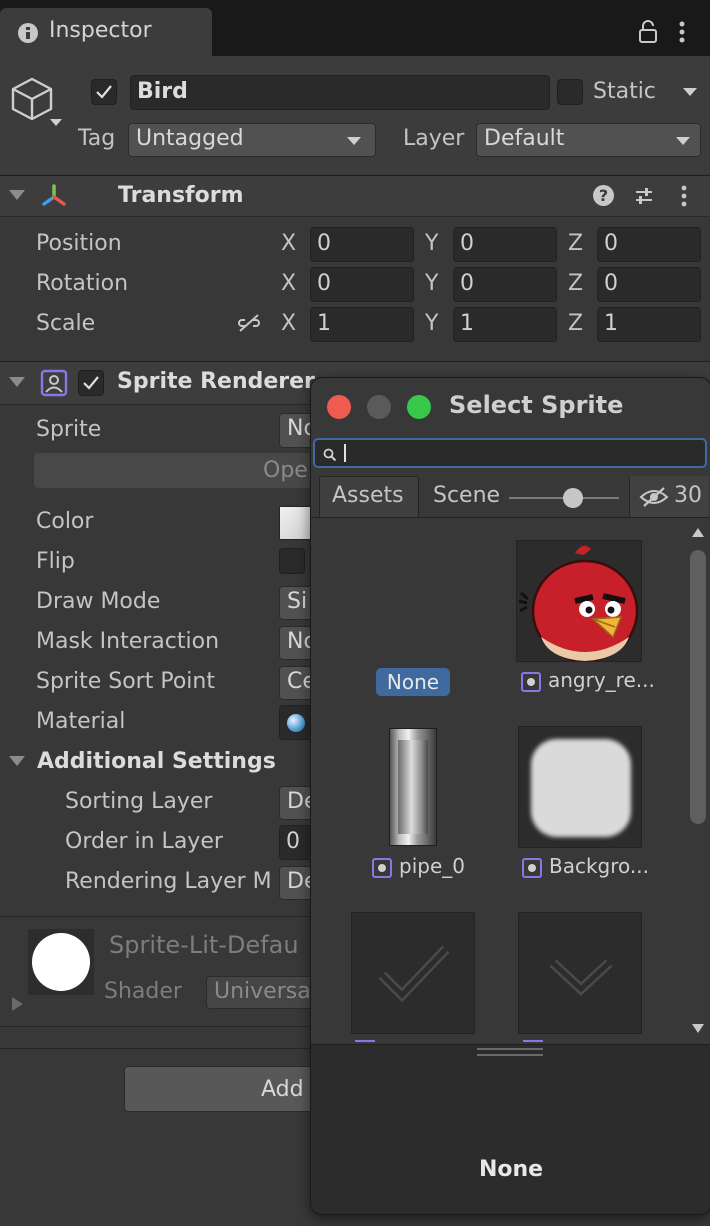 The height and width of the screenshot is (1226, 710). What do you see at coordinates (345, 453) in the screenshot?
I see `text-cursor` at bounding box center [345, 453].